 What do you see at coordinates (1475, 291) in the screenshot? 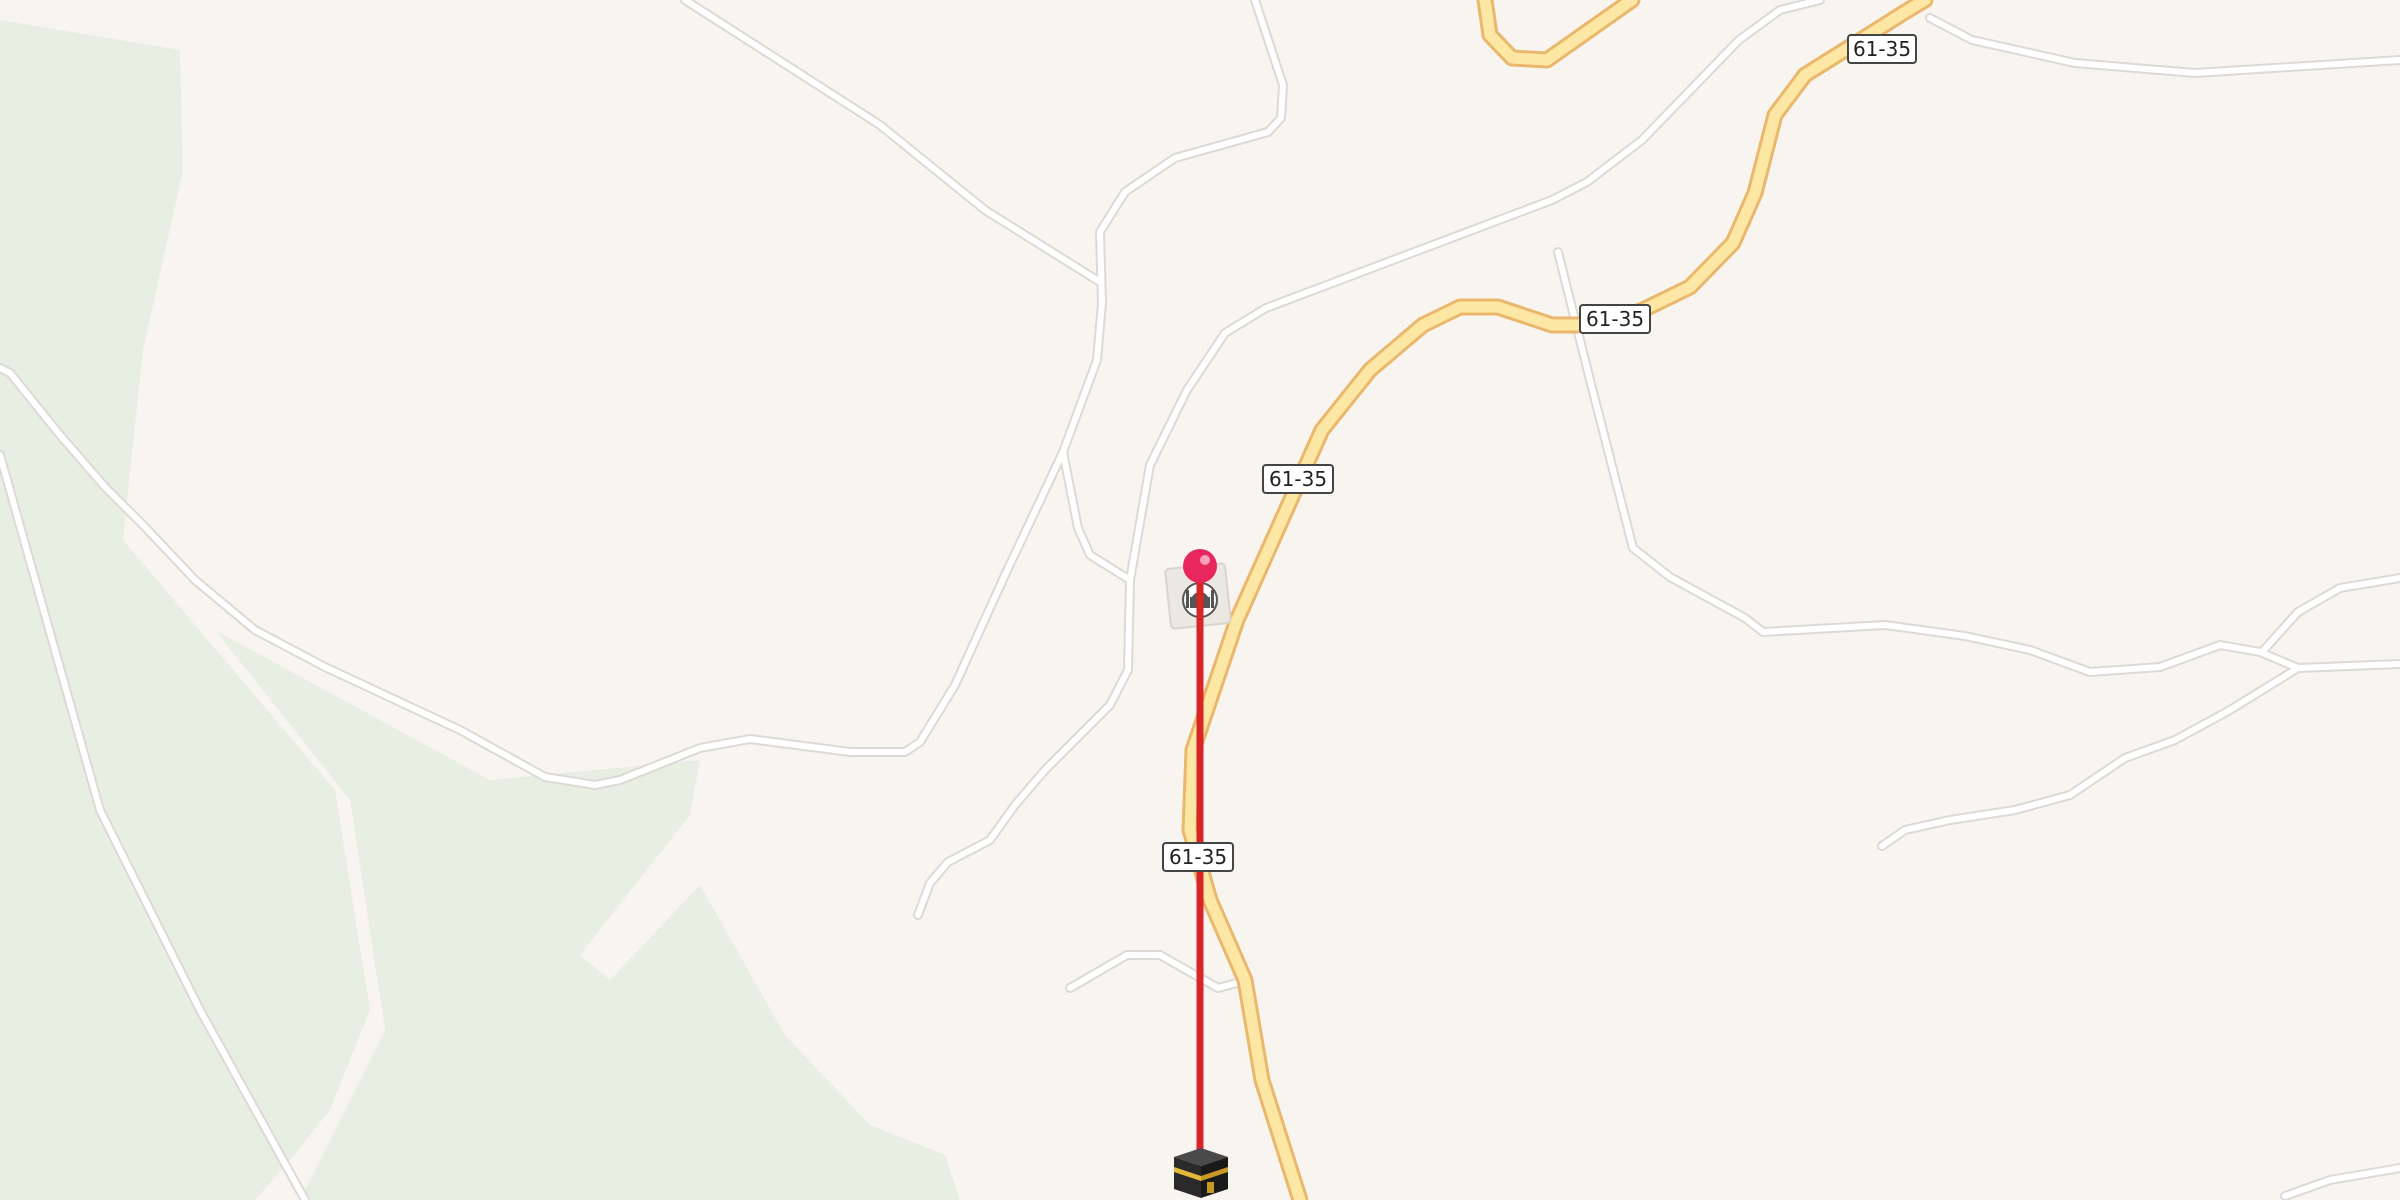
I see `road-northeast` at bounding box center [1475, 291].